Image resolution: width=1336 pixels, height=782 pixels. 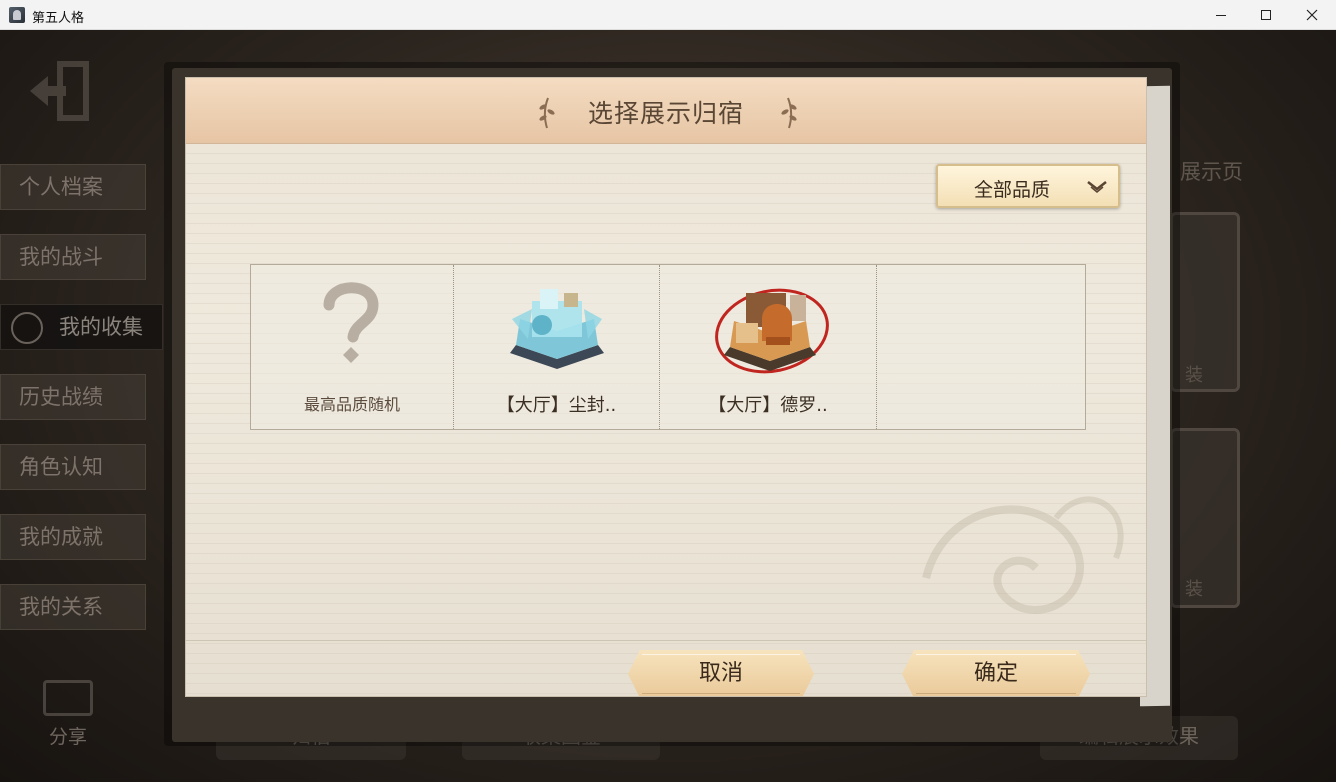 What do you see at coordinates (666, 640) in the screenshot?
I see `divider` at bounding box center [666, 640].